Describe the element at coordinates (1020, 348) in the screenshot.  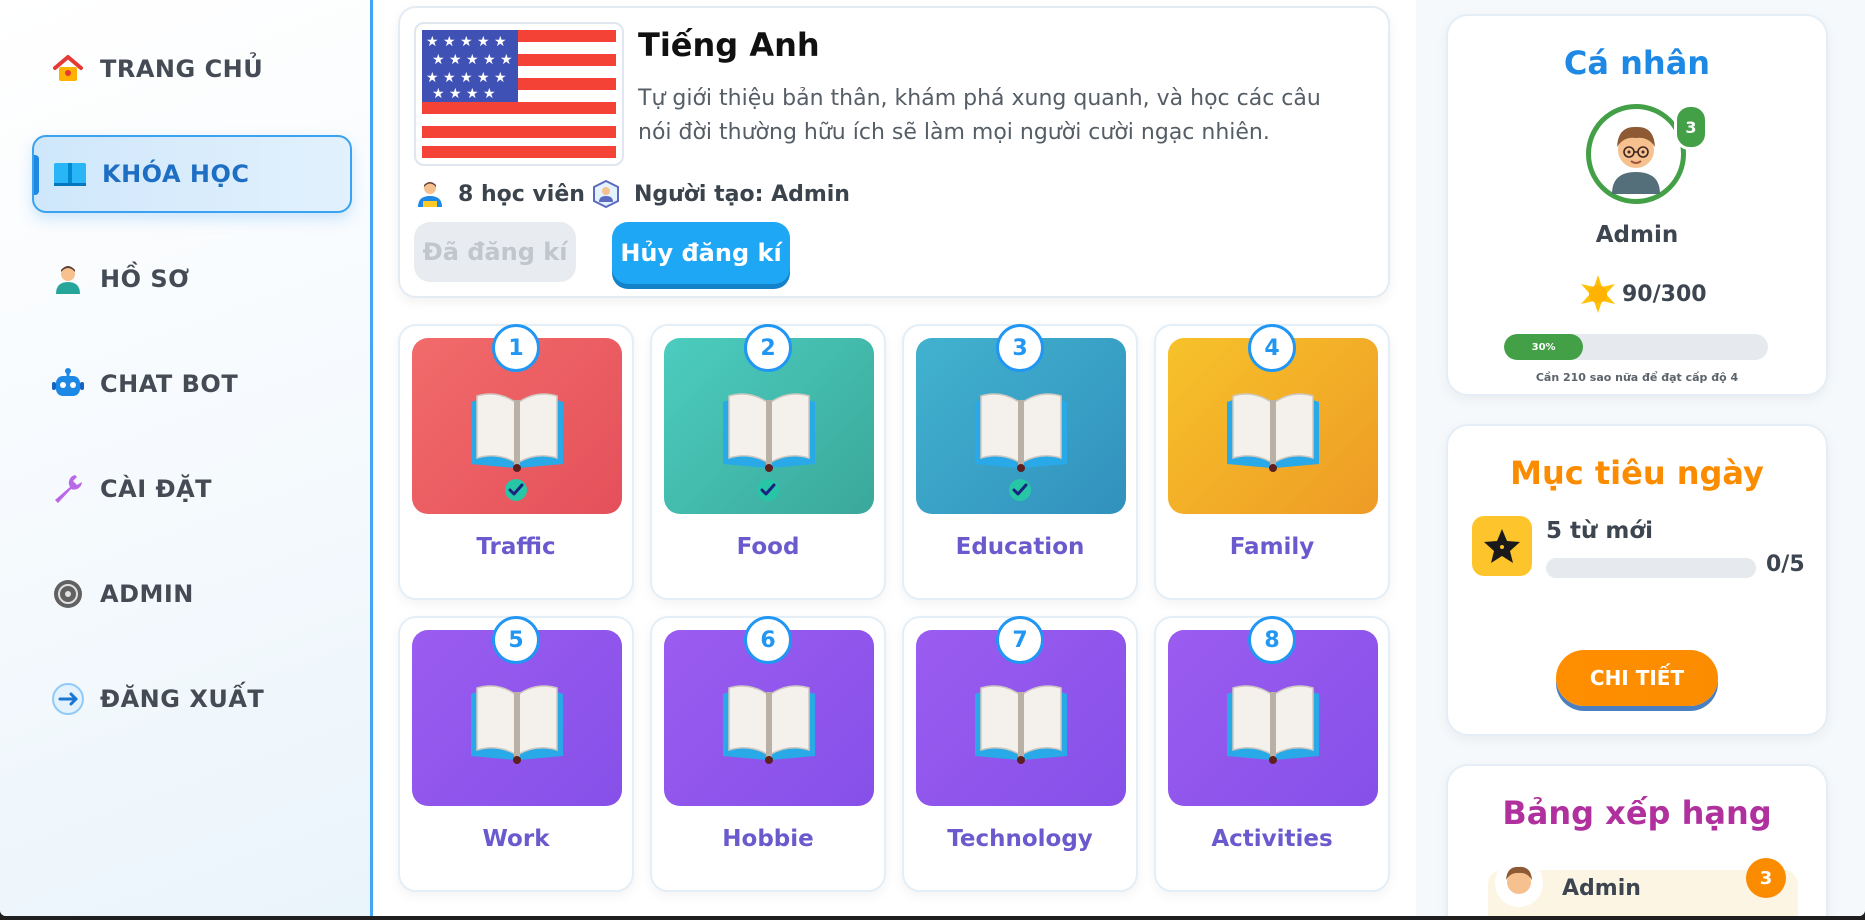
I see `lesson-number-badge: 3` at that location.